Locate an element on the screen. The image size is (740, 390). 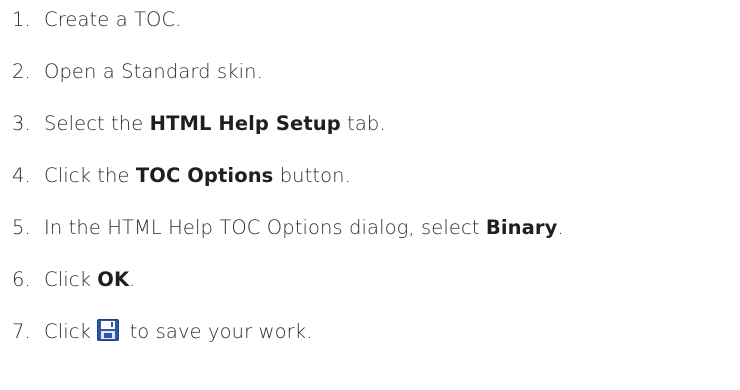
step-number: 3. is located at coordinates (21, 123).